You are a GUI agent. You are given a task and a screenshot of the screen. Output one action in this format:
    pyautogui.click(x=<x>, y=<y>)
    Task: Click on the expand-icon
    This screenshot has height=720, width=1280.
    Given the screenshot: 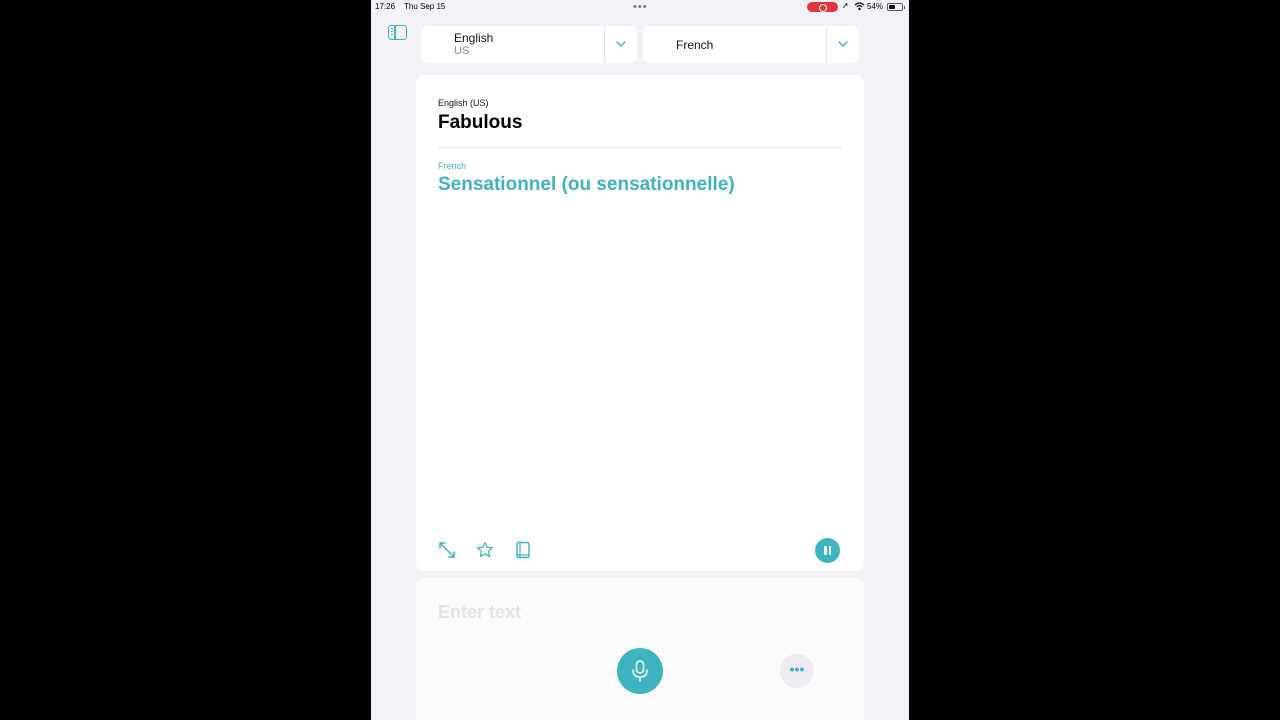 What is the action you would take?
    pyautogui.click(x=447, y=550)
    